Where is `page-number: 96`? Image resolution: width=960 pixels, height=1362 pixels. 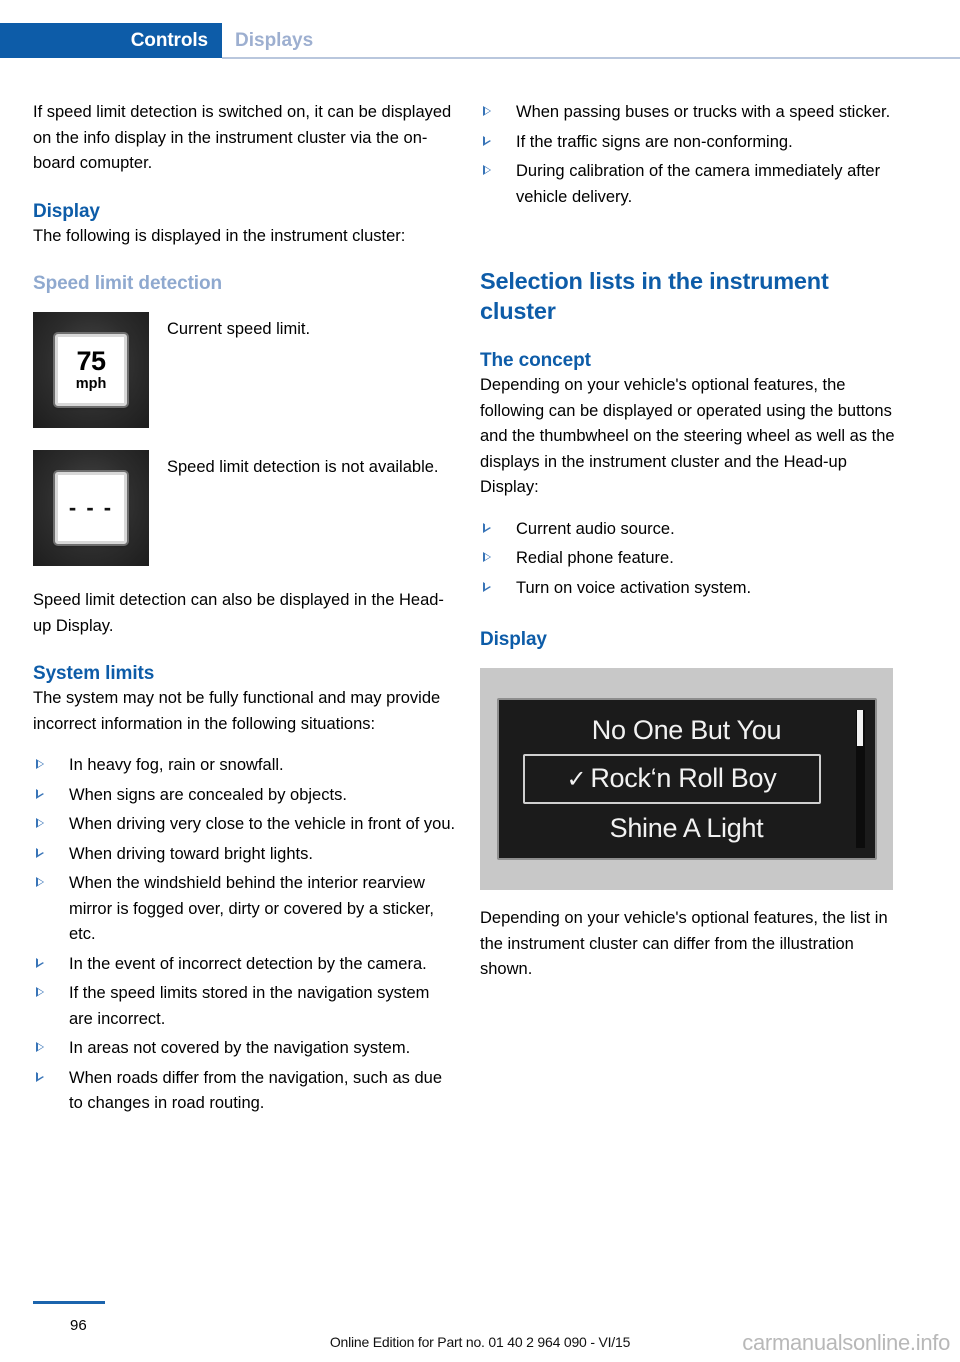
page-number: 96 is located at coordinates (78, 1325).